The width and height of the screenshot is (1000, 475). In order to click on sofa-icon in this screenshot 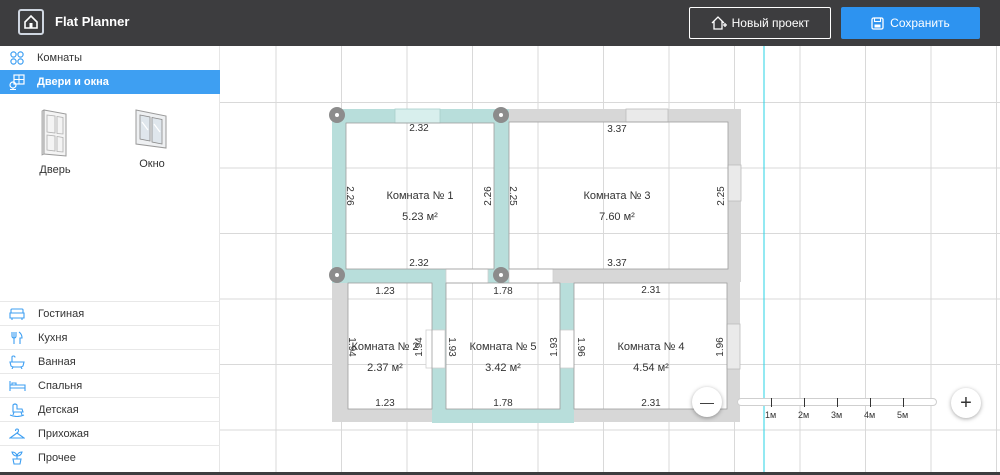, I will do `click(17, 314)`.